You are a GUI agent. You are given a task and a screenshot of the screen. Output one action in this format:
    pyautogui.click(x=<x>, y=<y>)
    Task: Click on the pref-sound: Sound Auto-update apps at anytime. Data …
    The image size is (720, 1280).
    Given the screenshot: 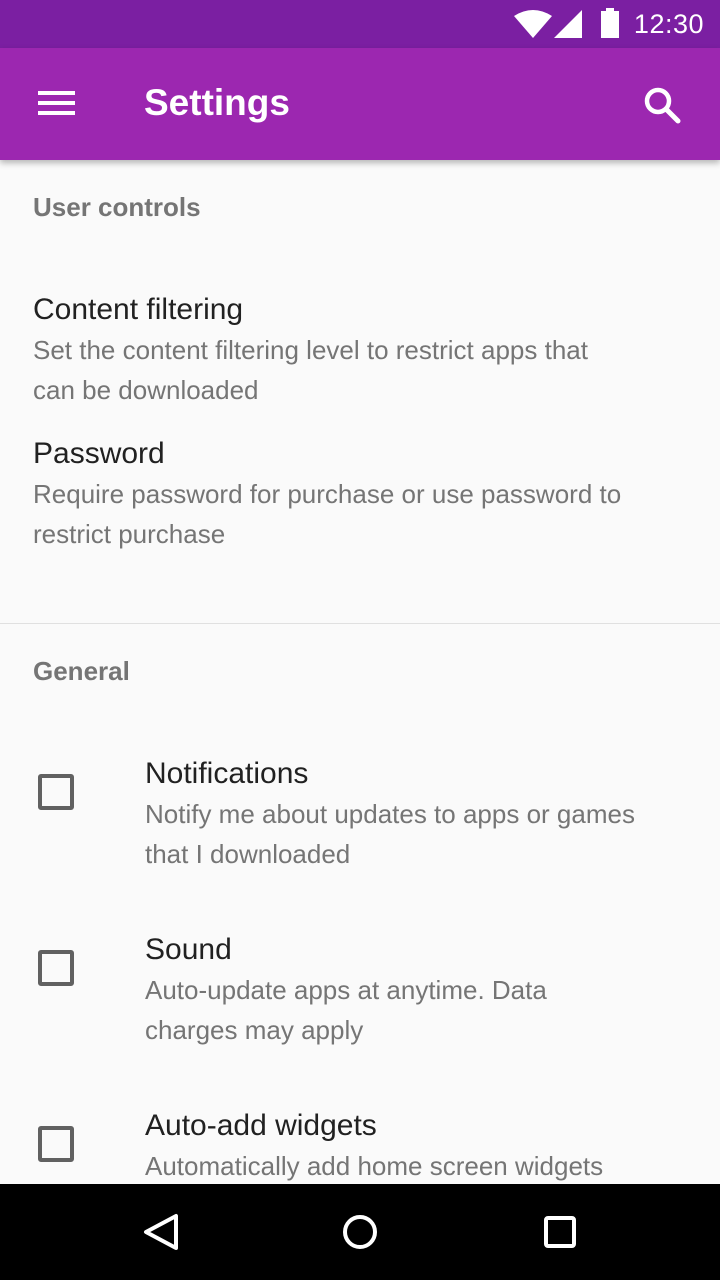 What is the action you would take?
    pyautogui.click(x=360, y=995)
    